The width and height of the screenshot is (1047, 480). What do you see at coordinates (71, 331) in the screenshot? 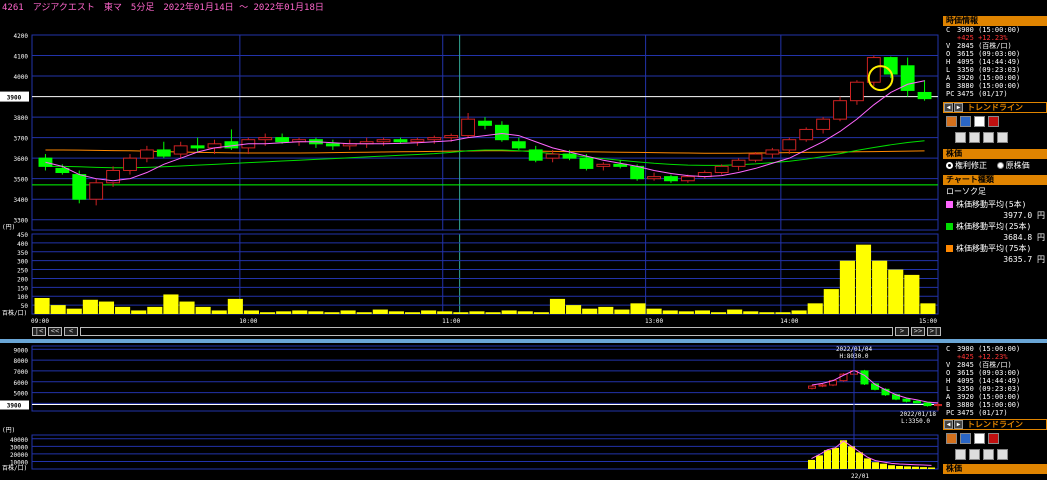
I see `nav-prev-button: <` at bounding box center [71, 331].